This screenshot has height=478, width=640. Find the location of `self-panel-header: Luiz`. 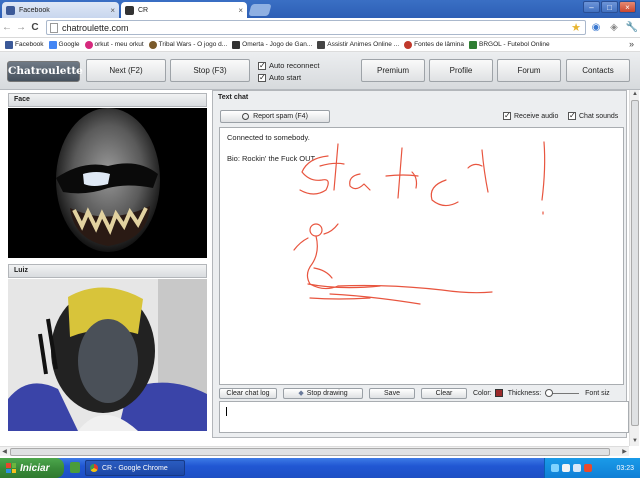

self-panel-header: Luiz is located at coordinates (107, 271).